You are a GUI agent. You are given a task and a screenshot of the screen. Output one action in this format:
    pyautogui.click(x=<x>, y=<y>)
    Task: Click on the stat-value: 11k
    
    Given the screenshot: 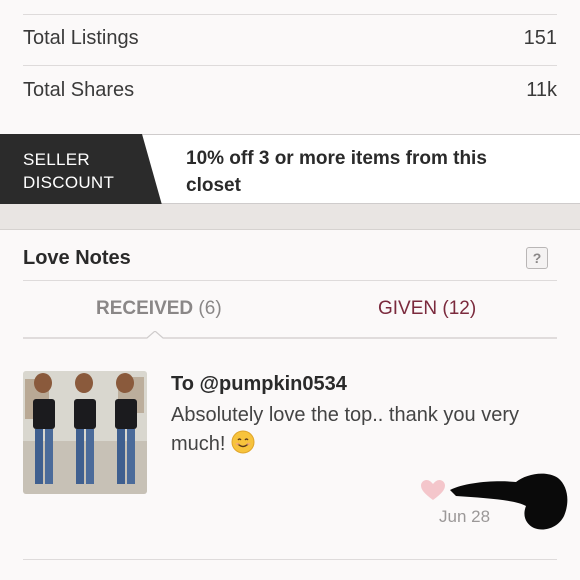 What is the action you would take?
    pyautogui.click(x=541, y=90)
    